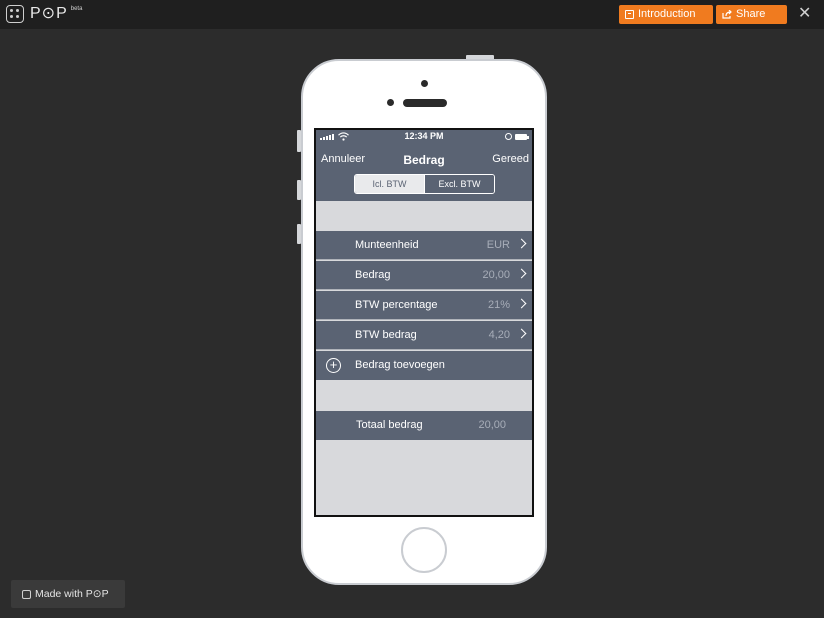 The width and height of the screenshot is (824, 618). I want to click on list-item-btw-bedrag: BTW bedrag 4,20, so click(424, 335).